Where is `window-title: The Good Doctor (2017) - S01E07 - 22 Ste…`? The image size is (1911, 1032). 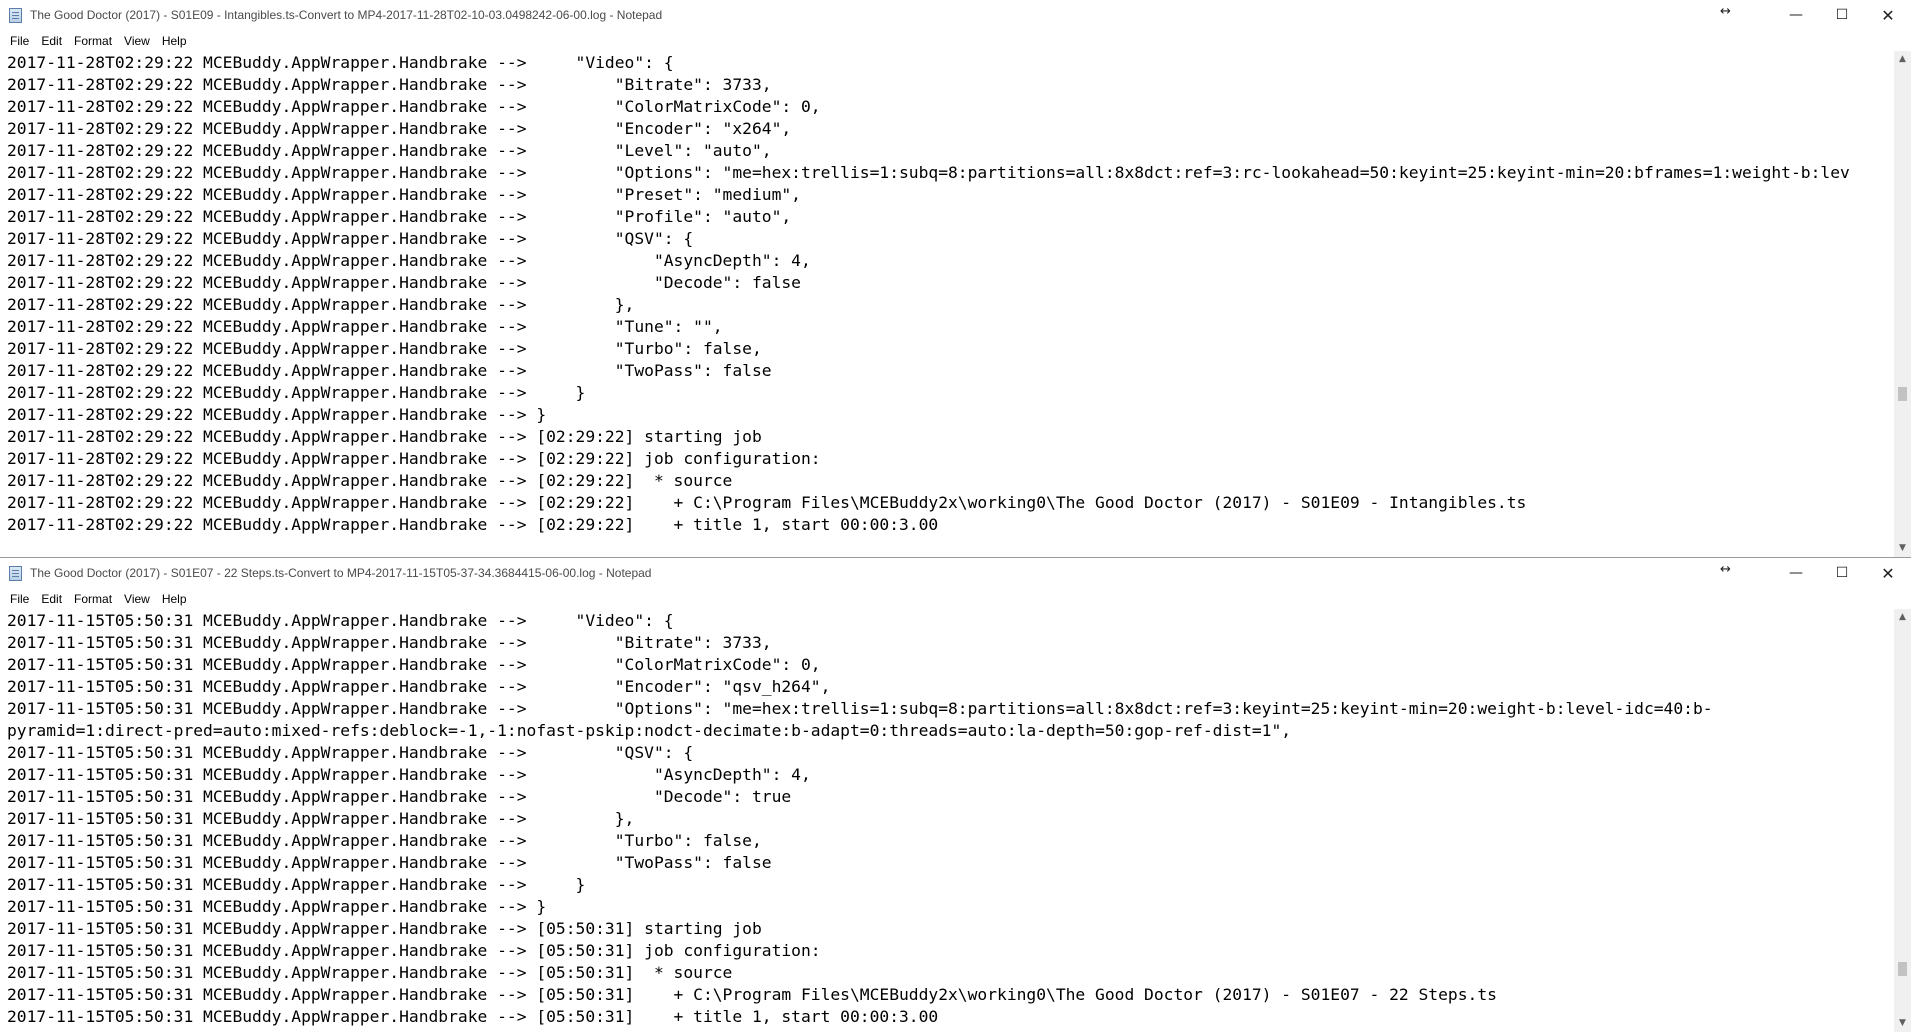
window-title: The Good Doctor (2017) - S01E07 - 22 Ste… is located at coordinates (341, 573).